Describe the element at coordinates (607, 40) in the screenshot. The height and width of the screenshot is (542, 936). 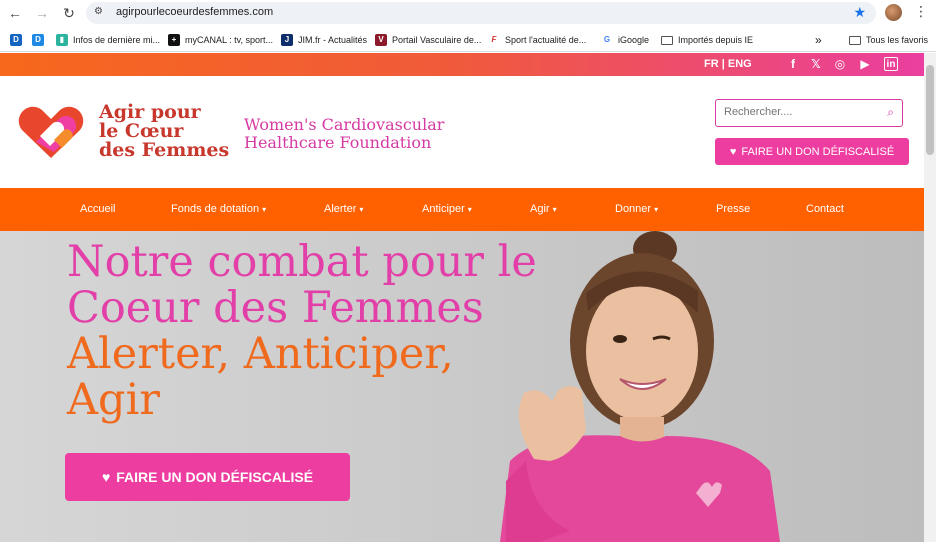
I see `bookmark-favicon: G` at that location.